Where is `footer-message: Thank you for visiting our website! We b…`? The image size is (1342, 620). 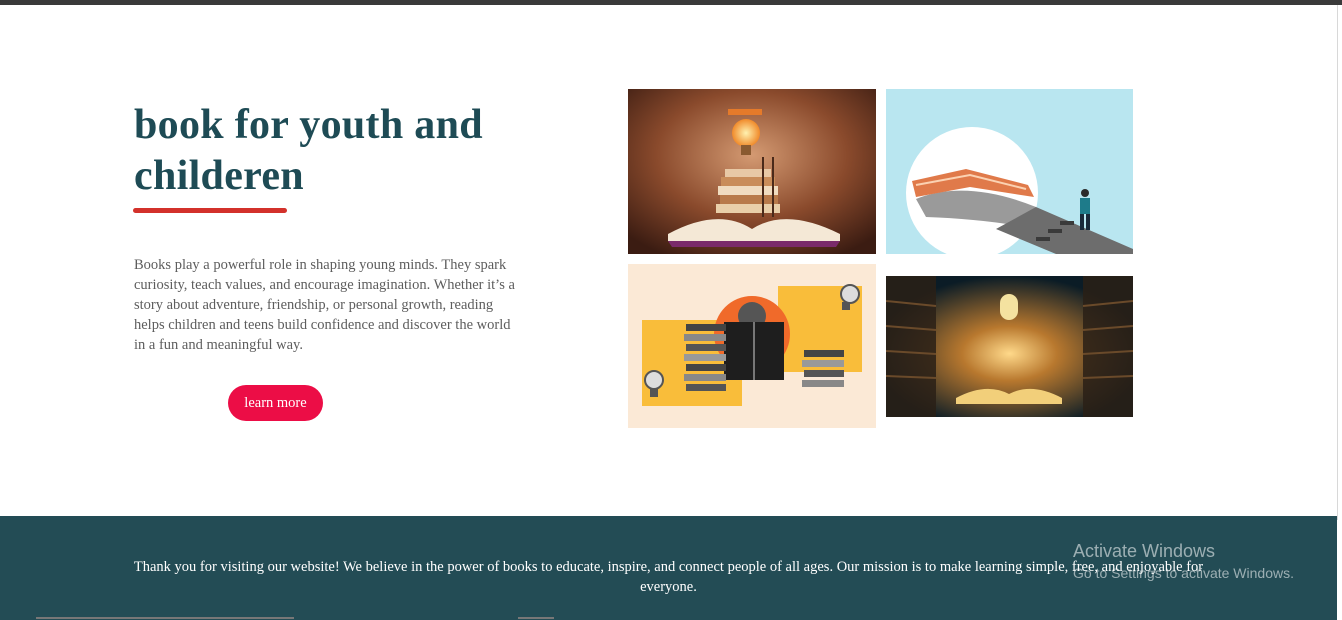
footer-message: Thank you for visiting our website! We b… is located at coordinates (668, 577).